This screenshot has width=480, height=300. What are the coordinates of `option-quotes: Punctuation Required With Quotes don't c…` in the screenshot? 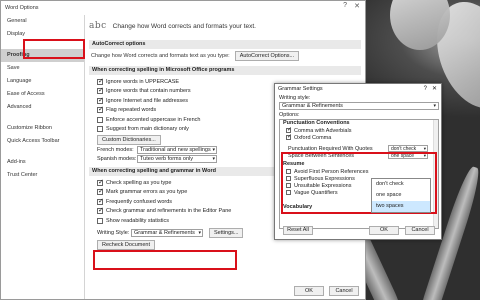 It's located at (359, 148).